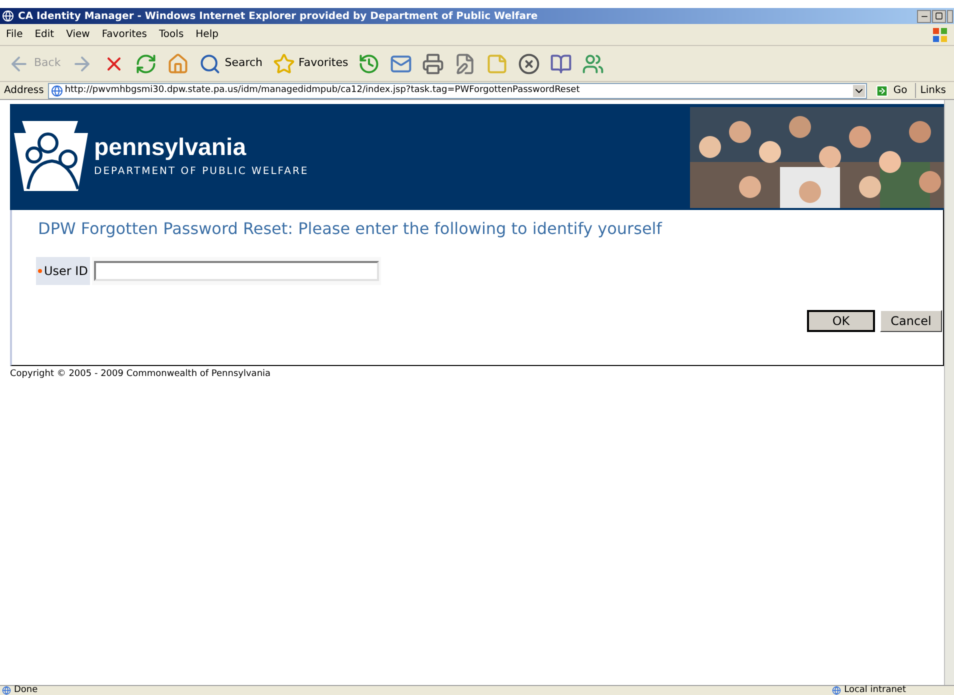  What do you see at coordinates (465, 63) in the screenshot?
I see `edit-icon` at bounding box center [465, 63].